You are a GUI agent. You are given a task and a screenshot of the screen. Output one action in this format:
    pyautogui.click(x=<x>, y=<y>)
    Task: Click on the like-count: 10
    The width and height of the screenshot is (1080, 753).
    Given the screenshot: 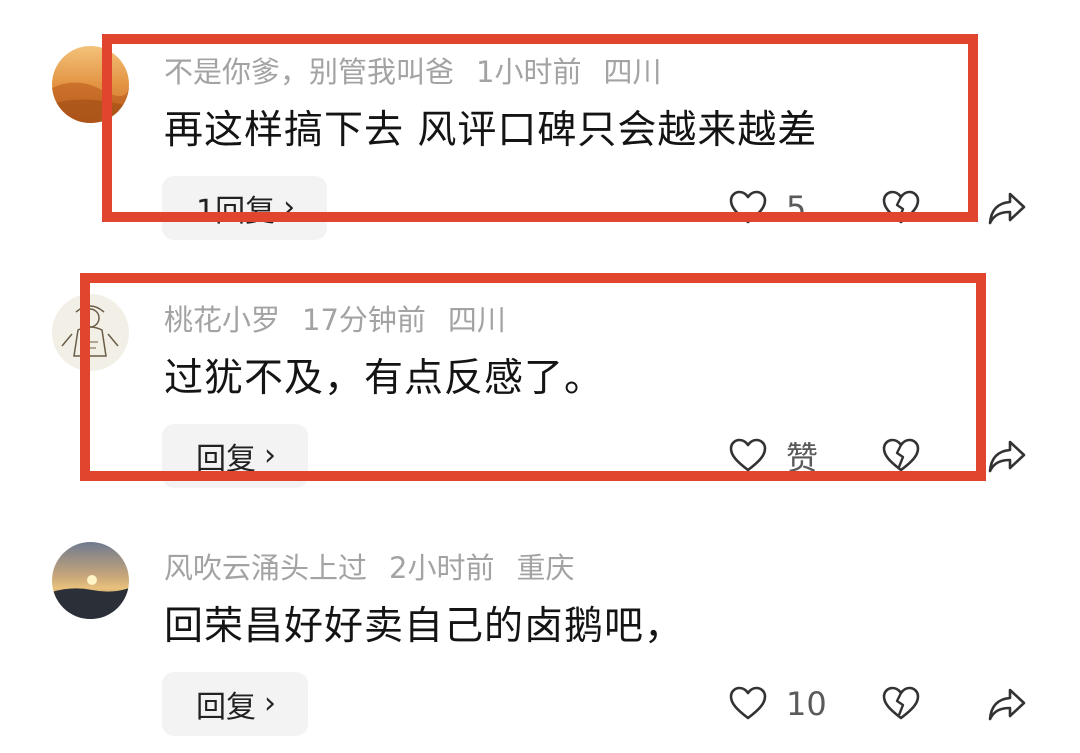 What is the action you would take?
    pyautogui.click(x=806, y=704)
    